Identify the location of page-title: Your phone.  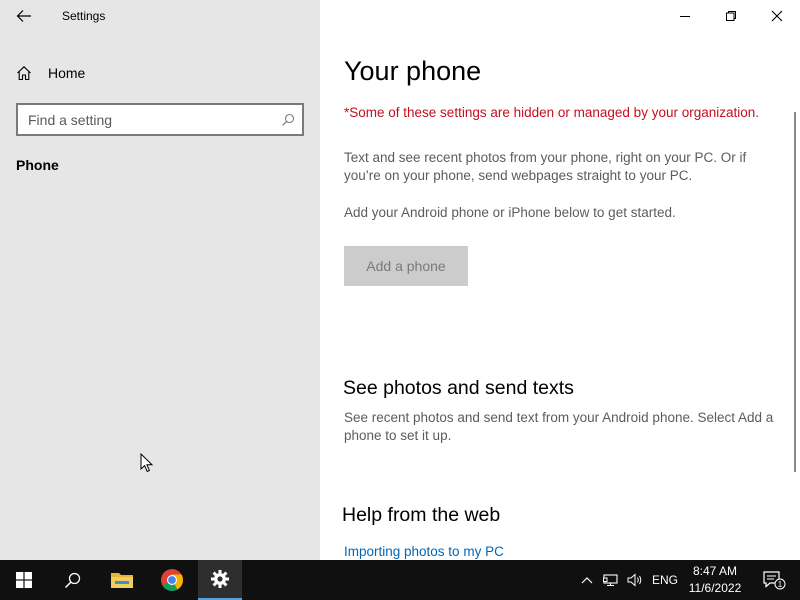
(413, 71).